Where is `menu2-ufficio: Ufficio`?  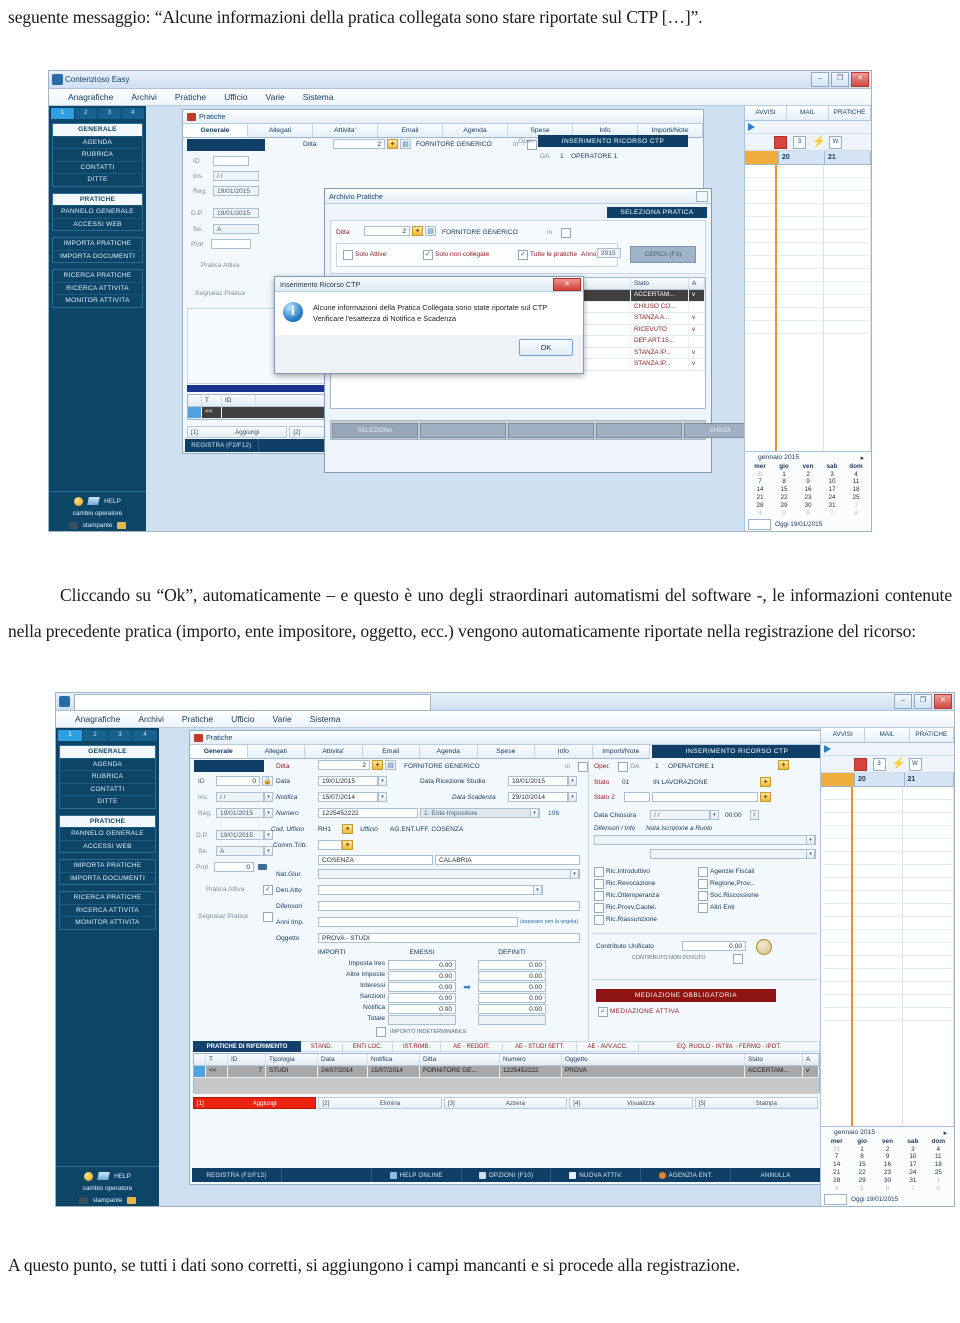 menu2-ufficio: Ufficio is located at coordinates (242, 719).